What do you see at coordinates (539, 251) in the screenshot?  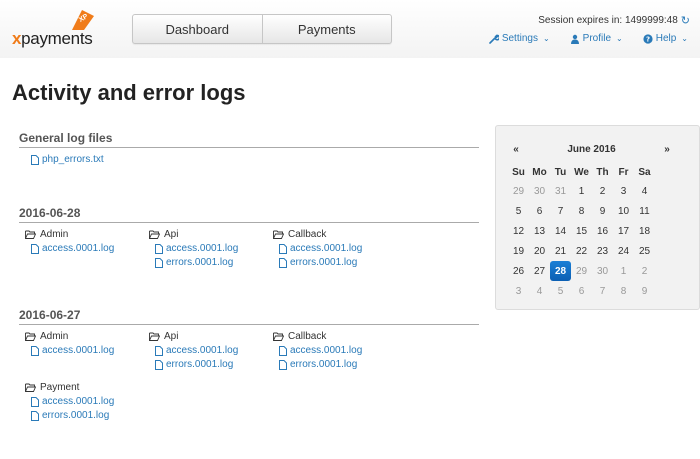 I see `calendar-day: 20` at bounding box center [539, 251].